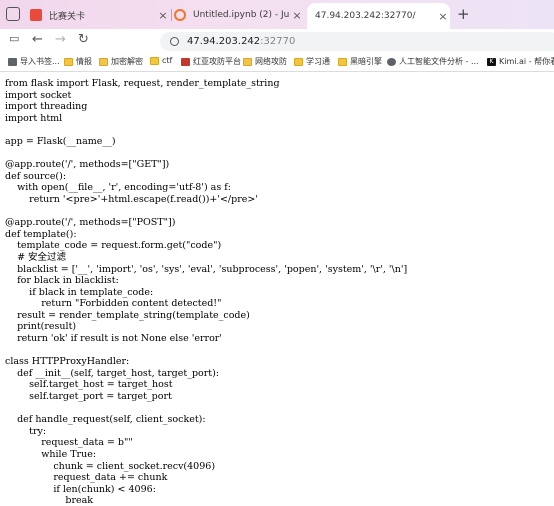 The width and height of the screenshot is (554, 506). I want to click on jupyter-favicon-icon, so click(180, 15).